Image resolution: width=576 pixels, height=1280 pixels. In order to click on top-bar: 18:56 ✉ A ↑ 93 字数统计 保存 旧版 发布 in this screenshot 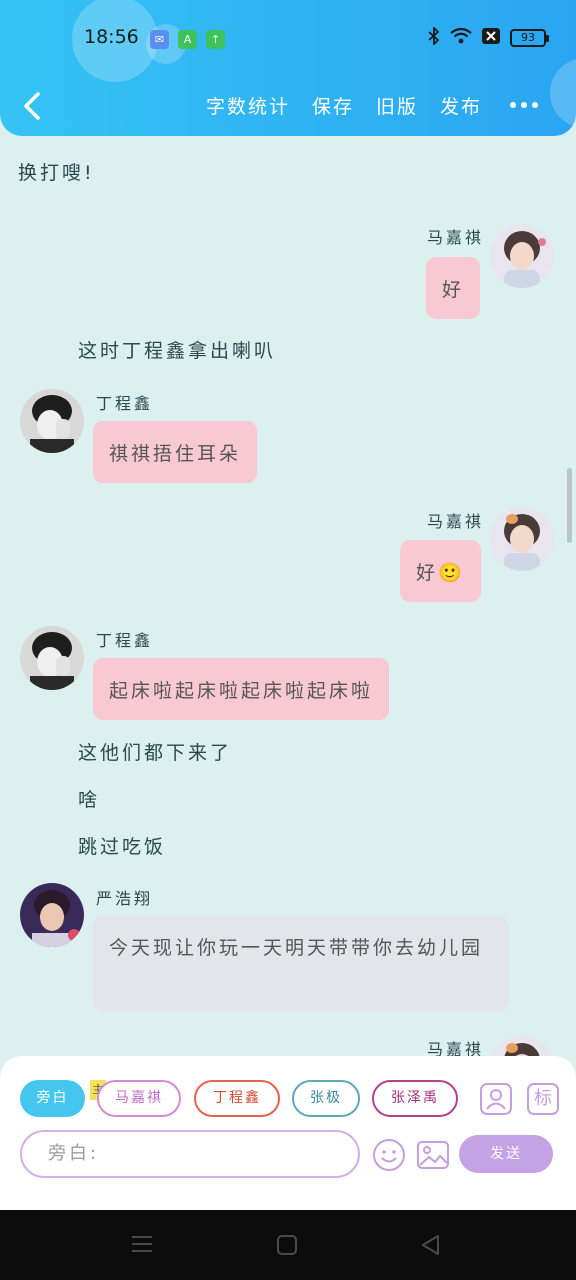, I will do `click(288, 68)`.